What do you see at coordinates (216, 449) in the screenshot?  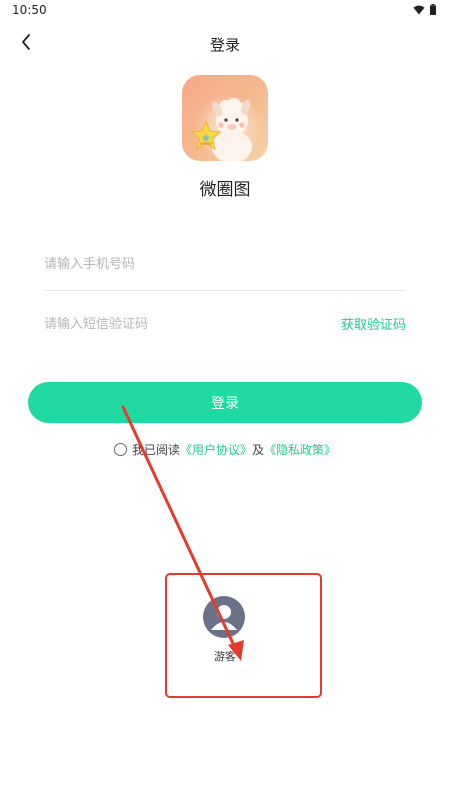 I see `user-agreement-link: 《用户协议》` at bounding box center [216, 449].